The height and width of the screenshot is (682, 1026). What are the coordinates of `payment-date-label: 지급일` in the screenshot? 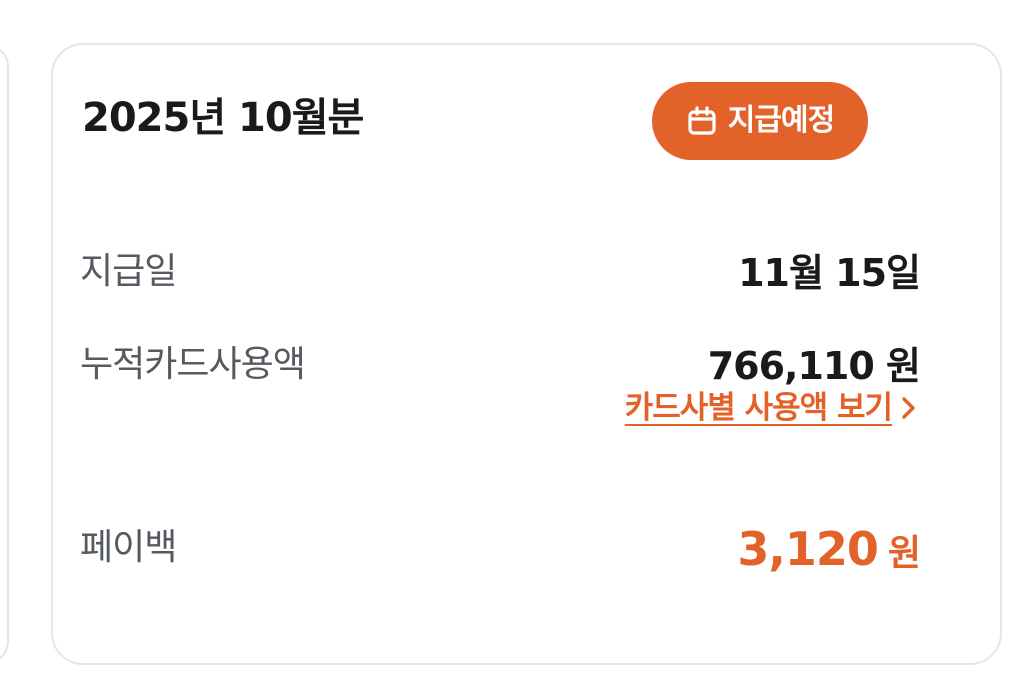 It's located at (128, 271).